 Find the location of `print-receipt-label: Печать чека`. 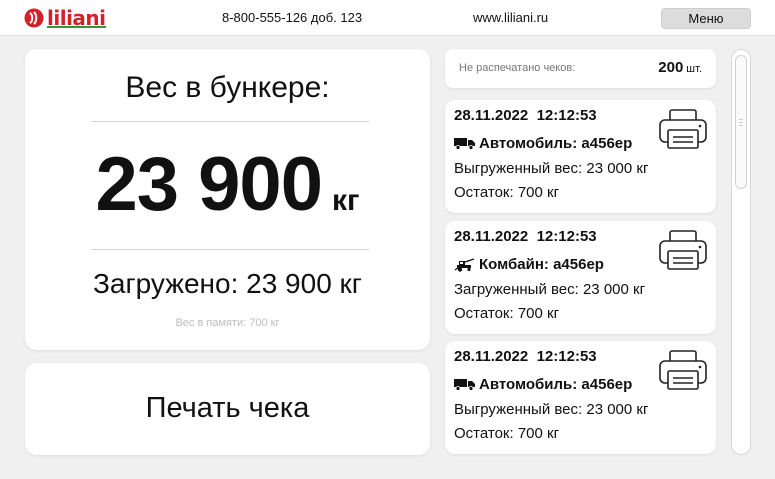

print-receipt-label: Печать чека is located at coordinates (227, 408).